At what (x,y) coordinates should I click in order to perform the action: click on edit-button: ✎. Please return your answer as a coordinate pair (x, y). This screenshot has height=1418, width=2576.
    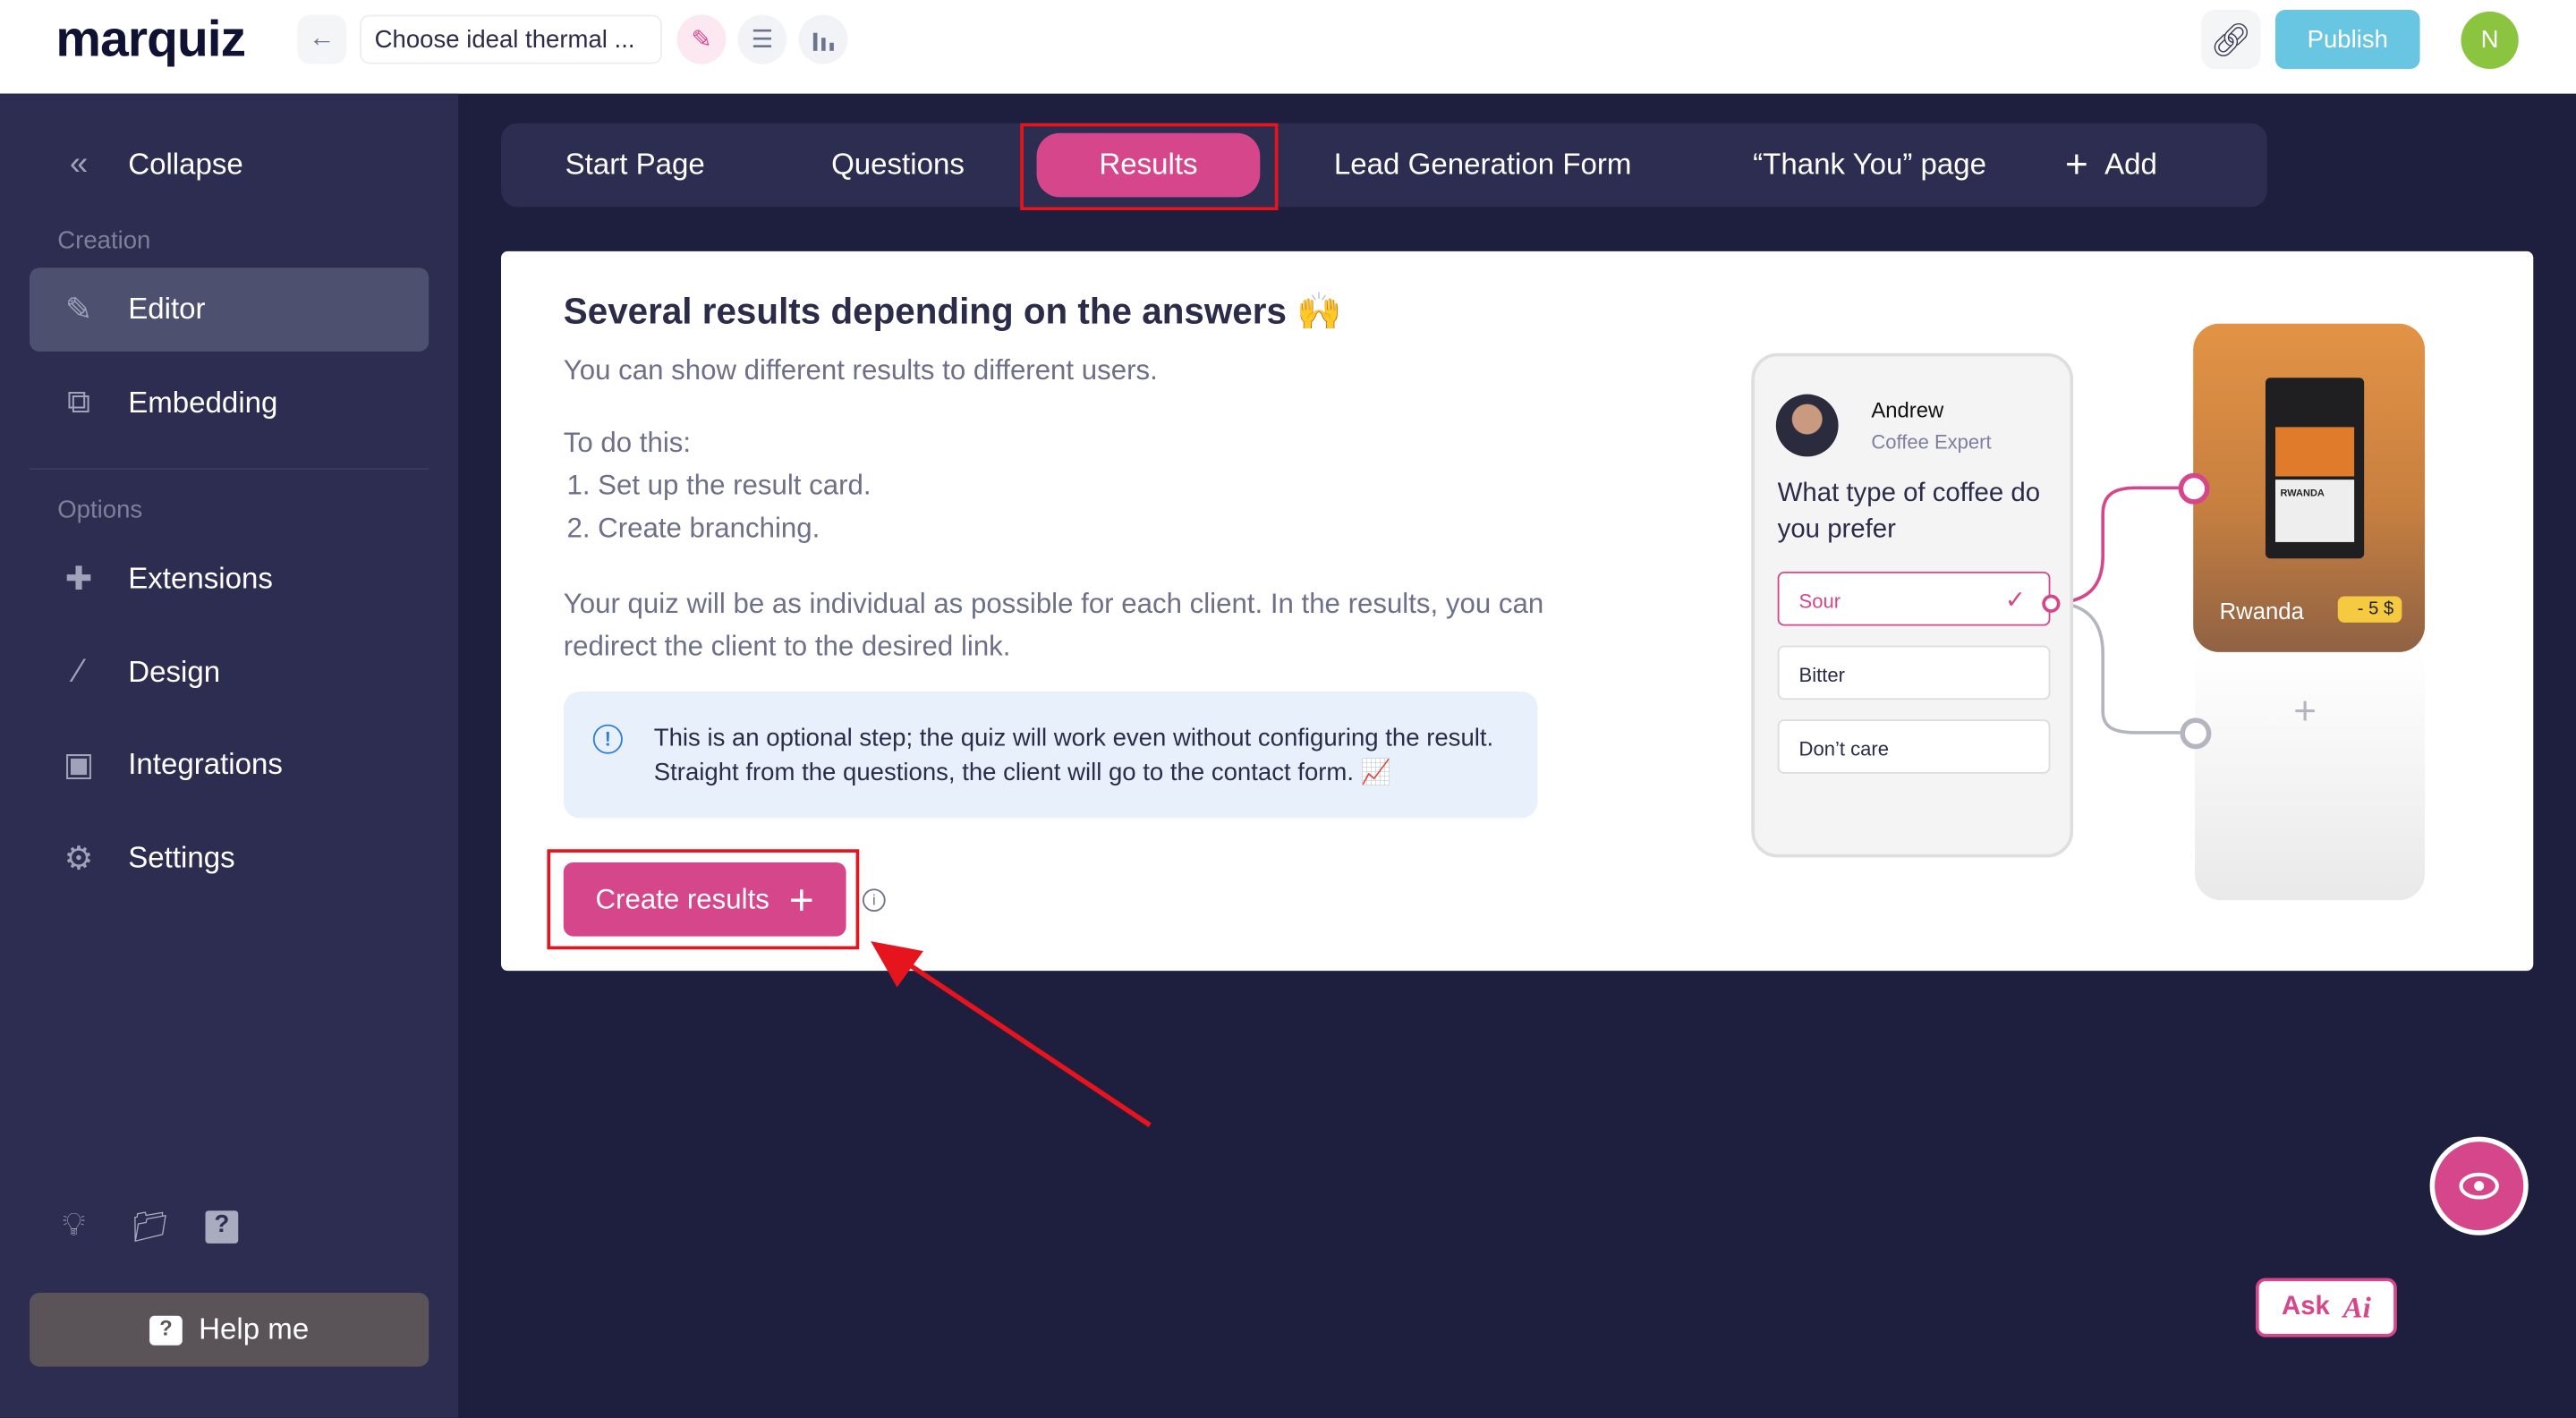
    Looking at the image, I should click on (701, 39).